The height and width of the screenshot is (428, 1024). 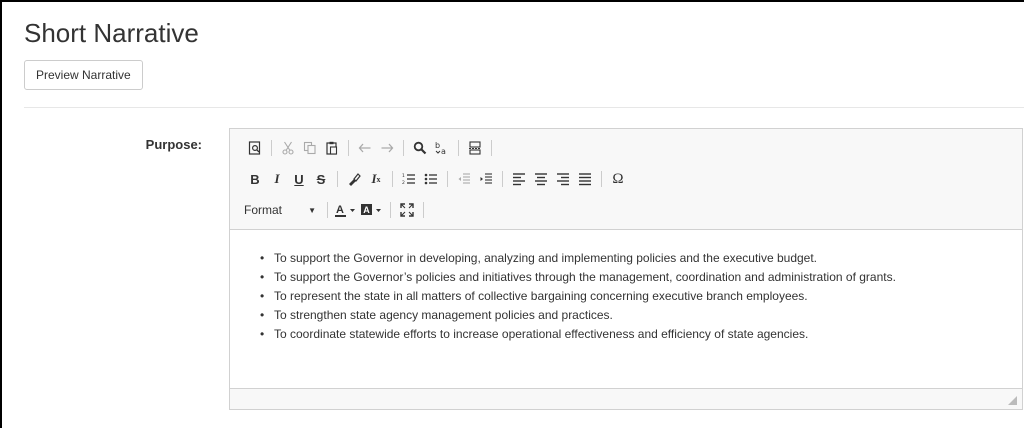 What do you see at coordinates (372, 210) in the screenshot?
I see `background-color-icon: A` at bounding box center [372, 210].